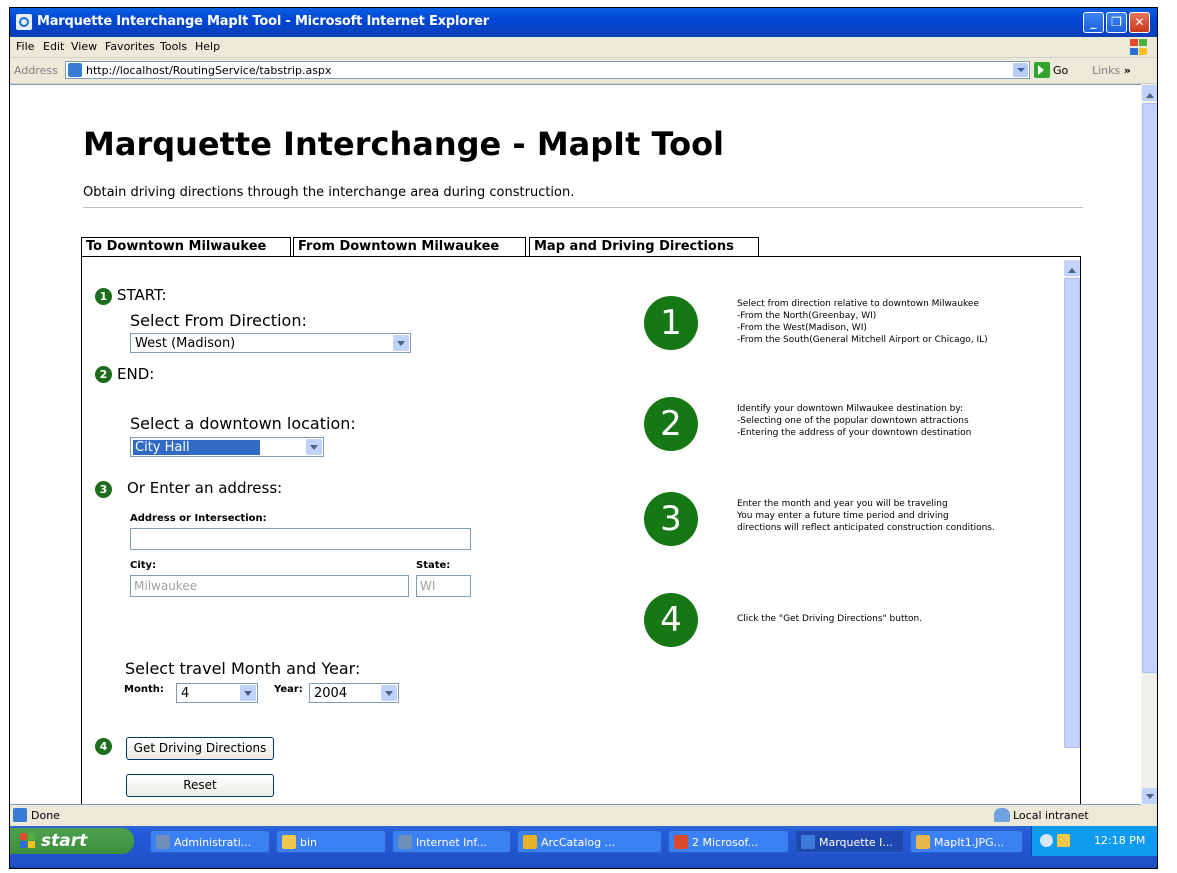 This screenshot has height=873, width=1177. I want to click on page-title: Marquette Interchange - MapIt Tool, so click(404, 144).